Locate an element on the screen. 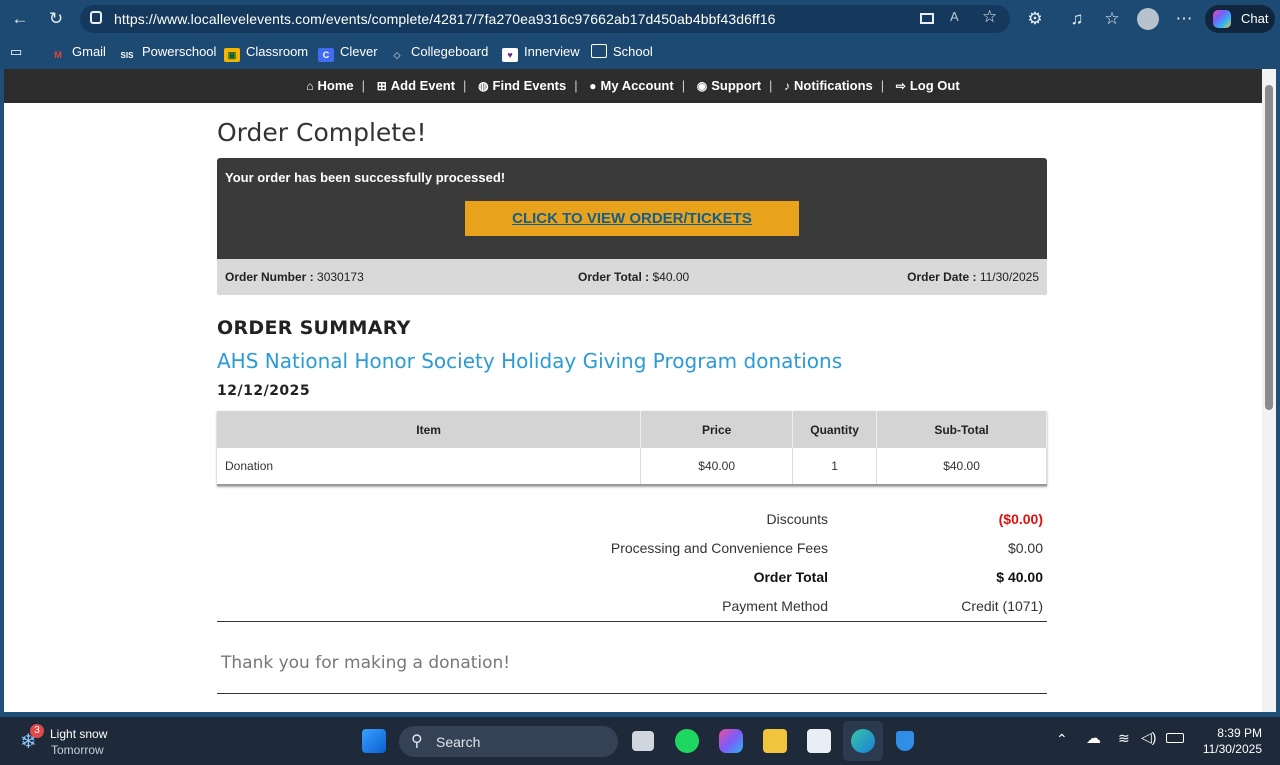  order-summary-heading: ORDER SUMMARY is located at coordinates (314, 328).